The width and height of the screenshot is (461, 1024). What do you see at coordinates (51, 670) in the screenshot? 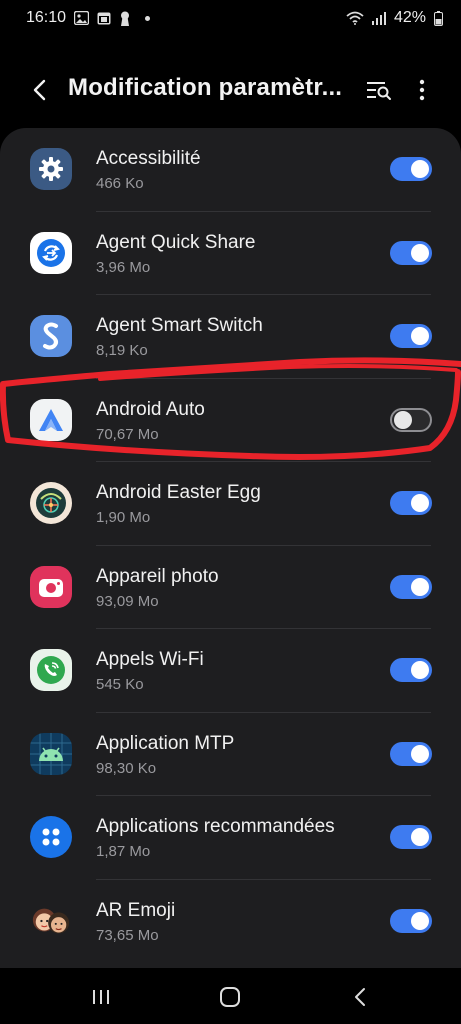
I see `wifi-call-icon` at bounding box center [51, 670].